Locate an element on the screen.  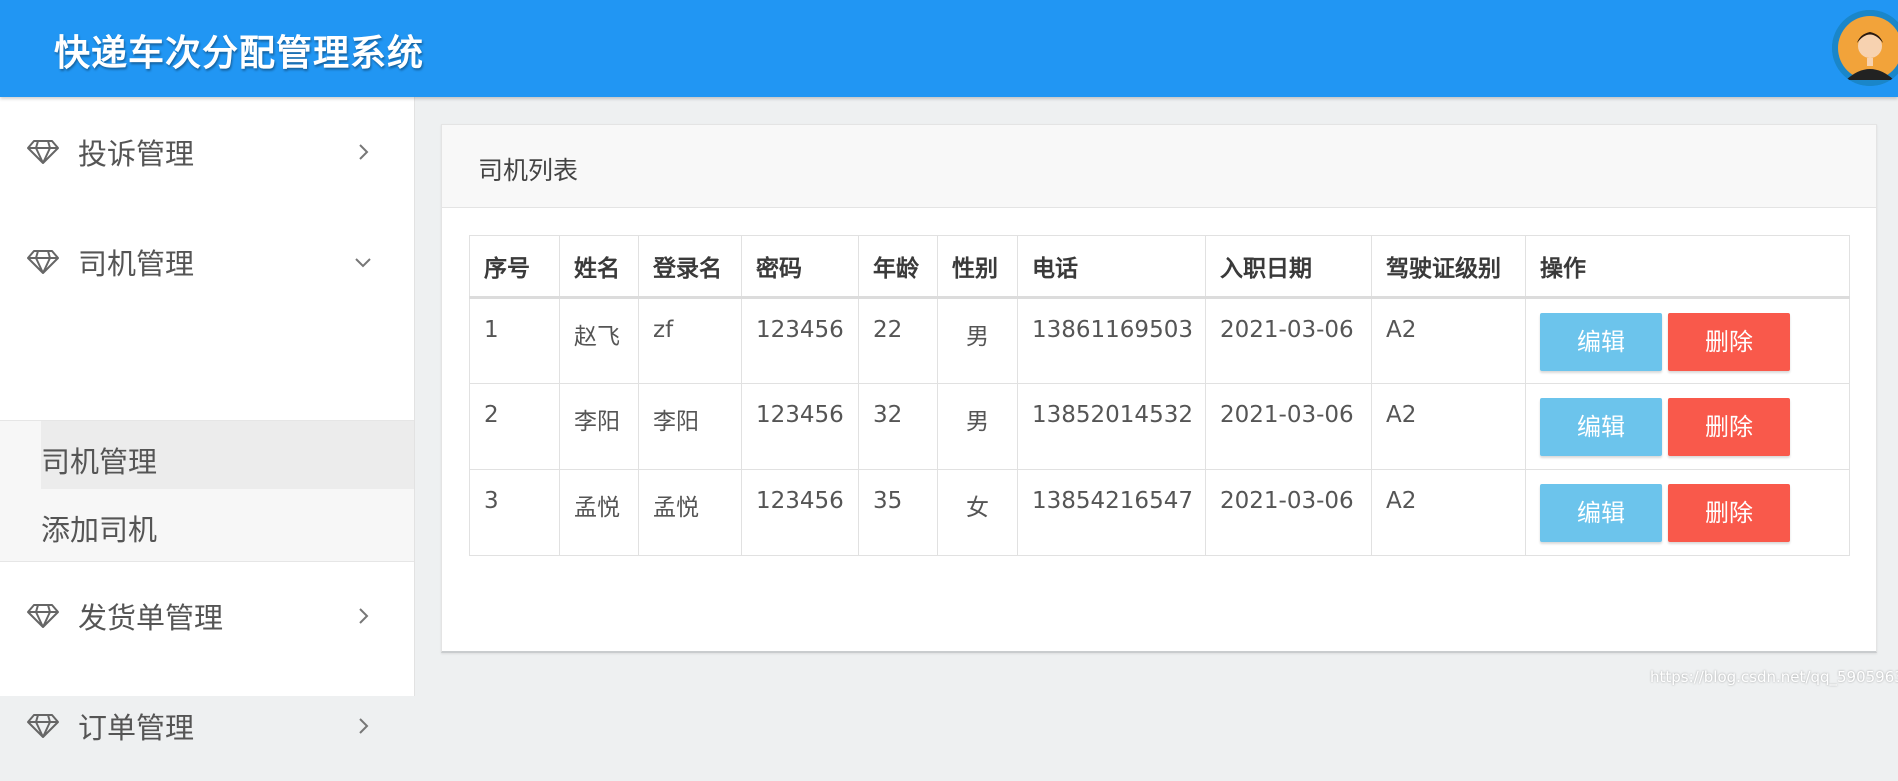
sidebar-item-orders: 订单管理 is located at coordinates (207, 726).